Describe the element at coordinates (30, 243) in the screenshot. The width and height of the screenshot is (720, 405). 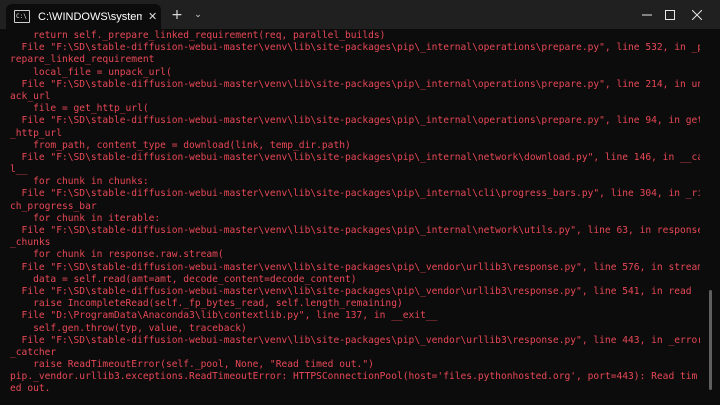
I see `console-line: _chunks` at that location.